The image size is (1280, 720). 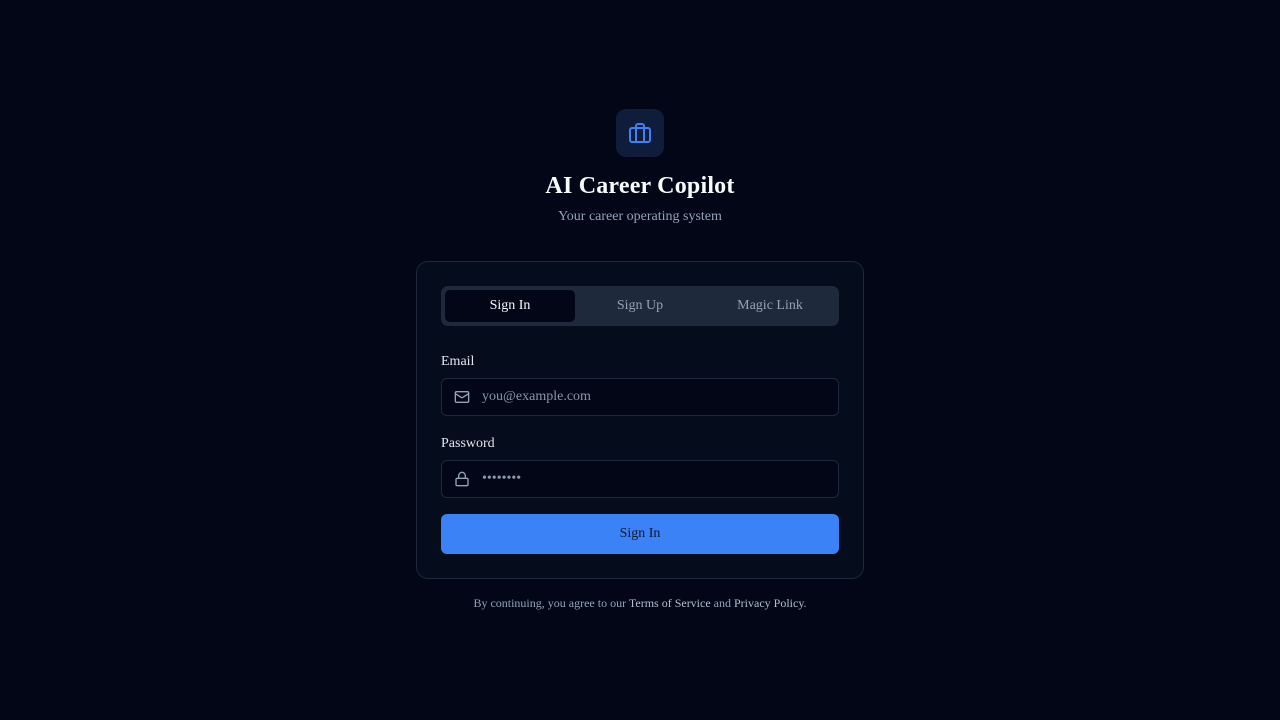 I want to click on app-logo, so click(x=640, y=133).